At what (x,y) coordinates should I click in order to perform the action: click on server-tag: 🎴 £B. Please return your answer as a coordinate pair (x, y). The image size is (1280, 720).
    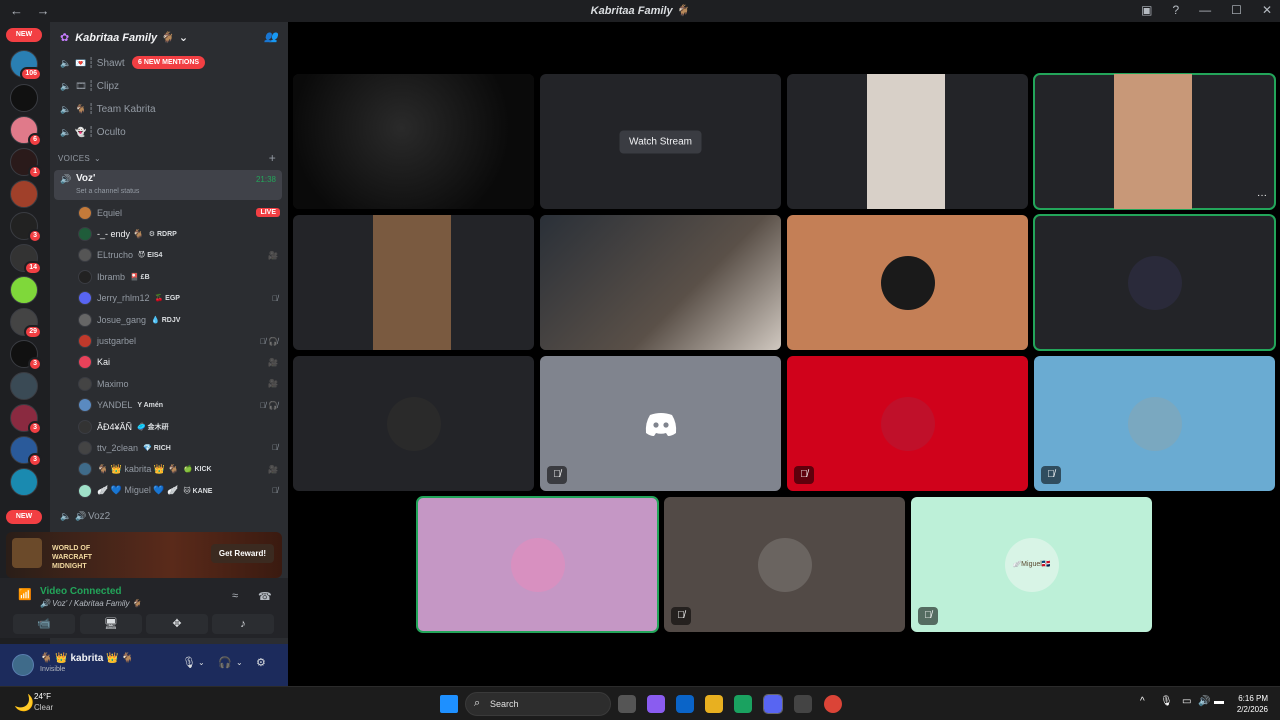
    Looking at the image, I should click on (140, 277).